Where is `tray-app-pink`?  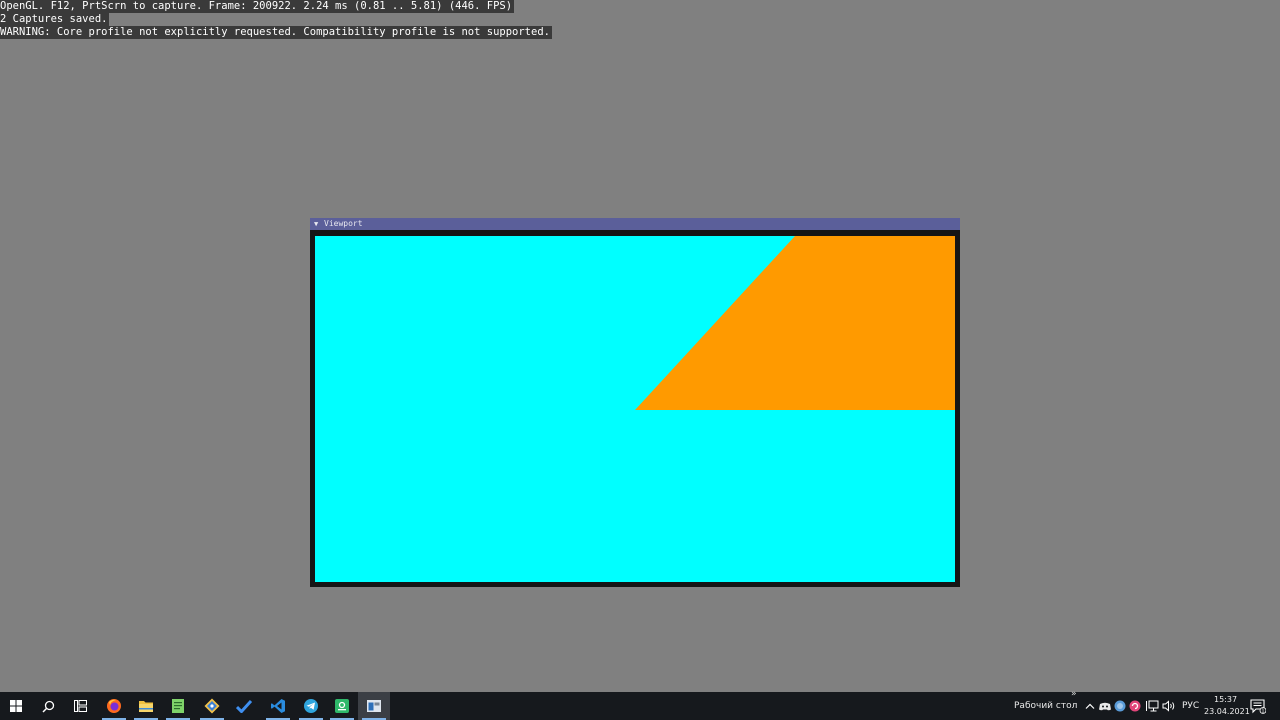 tray-app-pink is located at coordinates (1135, 706).